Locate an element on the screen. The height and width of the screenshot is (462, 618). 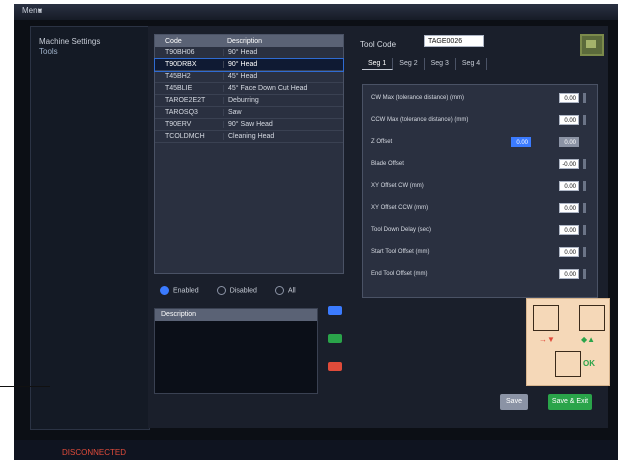
segment-tabs: Seg 1 Seg 2 Seg 3 Seg 4 is located at coordinates (425, 64).